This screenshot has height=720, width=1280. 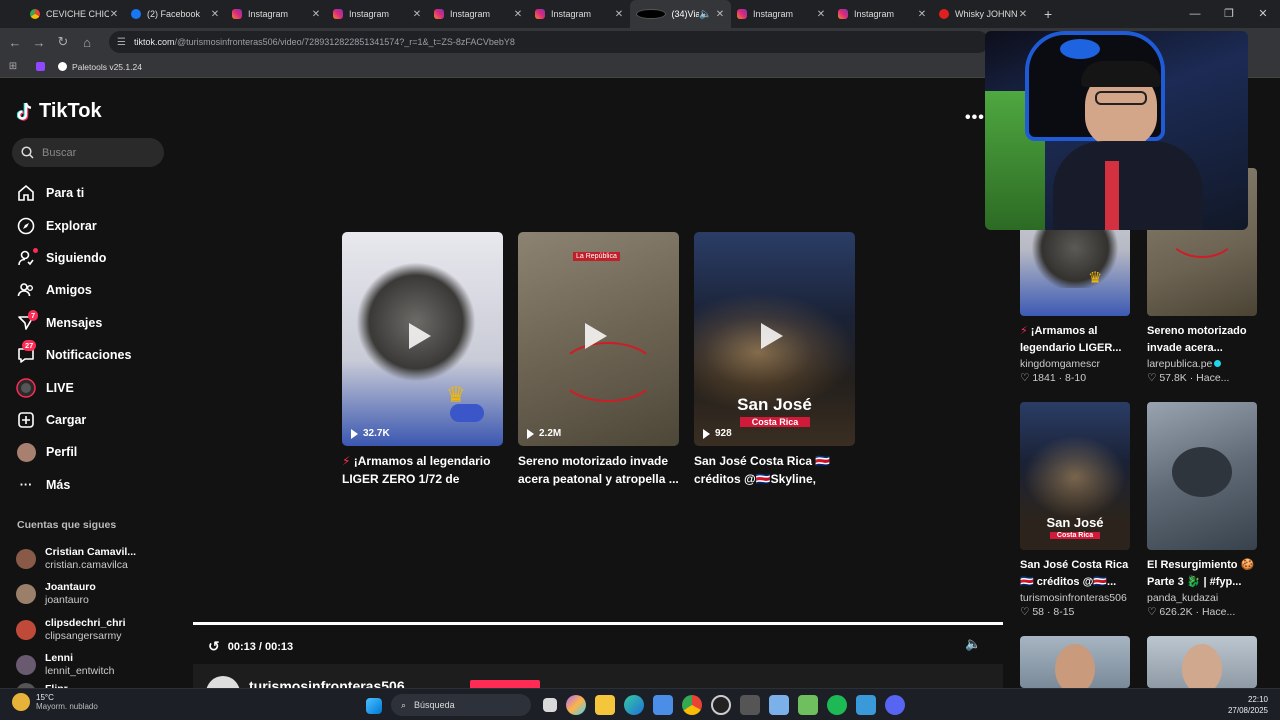 I want to click on weather-widget: 15°C Mayorm. nublado, so click(x=55, y=702).